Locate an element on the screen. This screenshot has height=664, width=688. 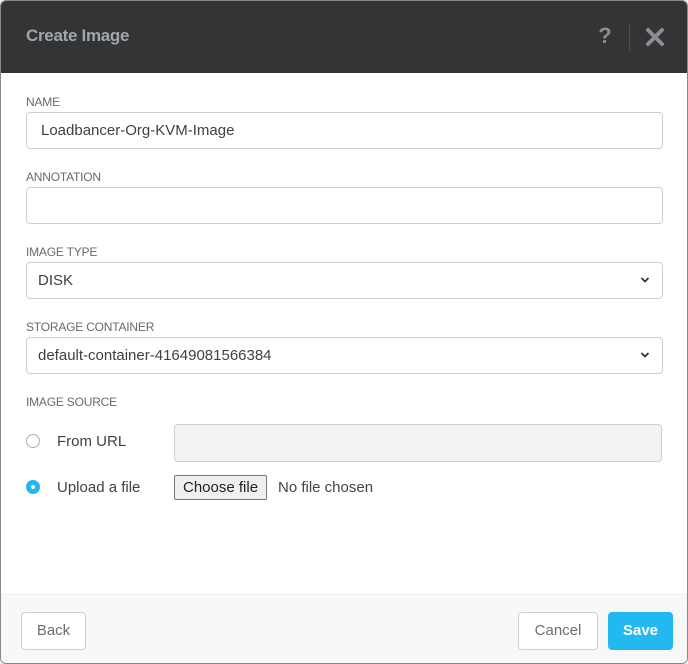
upload-file-radio is located at coordinates (33, 487).